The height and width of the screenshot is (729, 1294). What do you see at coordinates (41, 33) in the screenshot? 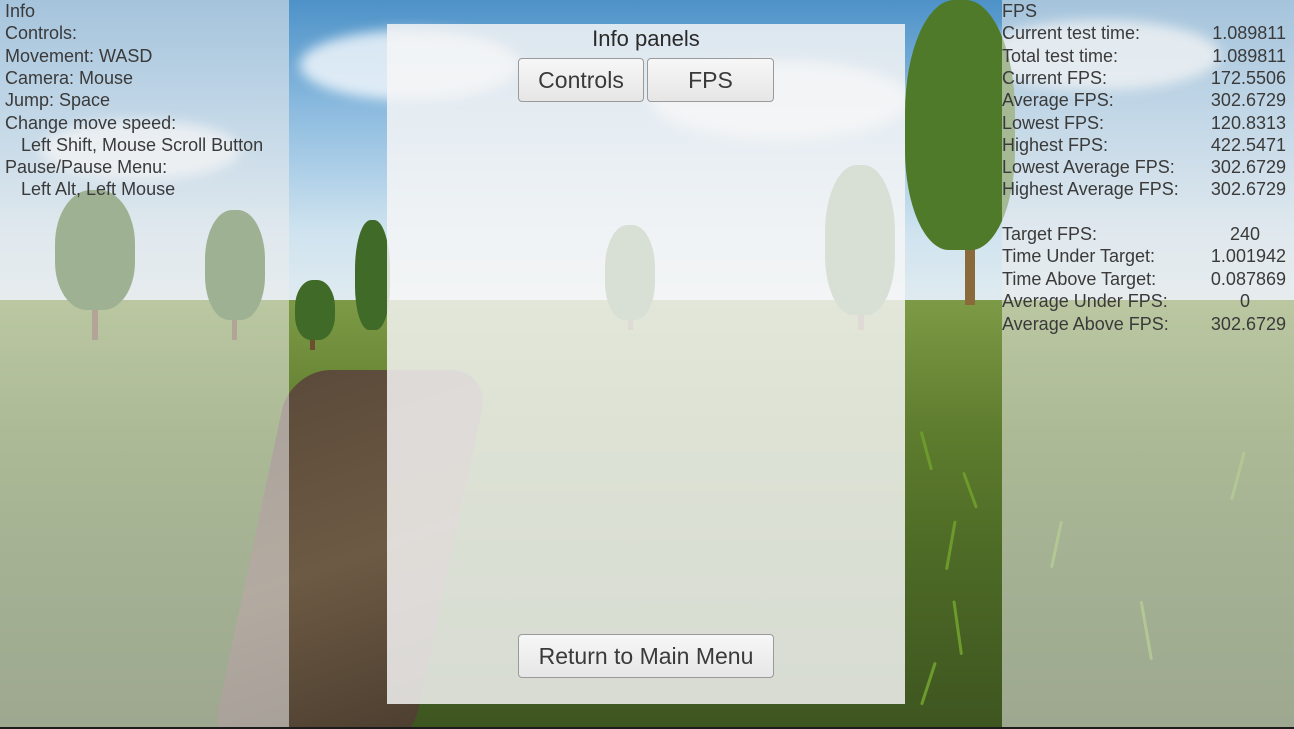
I see `controls-heading: Controls:` at bounding box center [41, 33].